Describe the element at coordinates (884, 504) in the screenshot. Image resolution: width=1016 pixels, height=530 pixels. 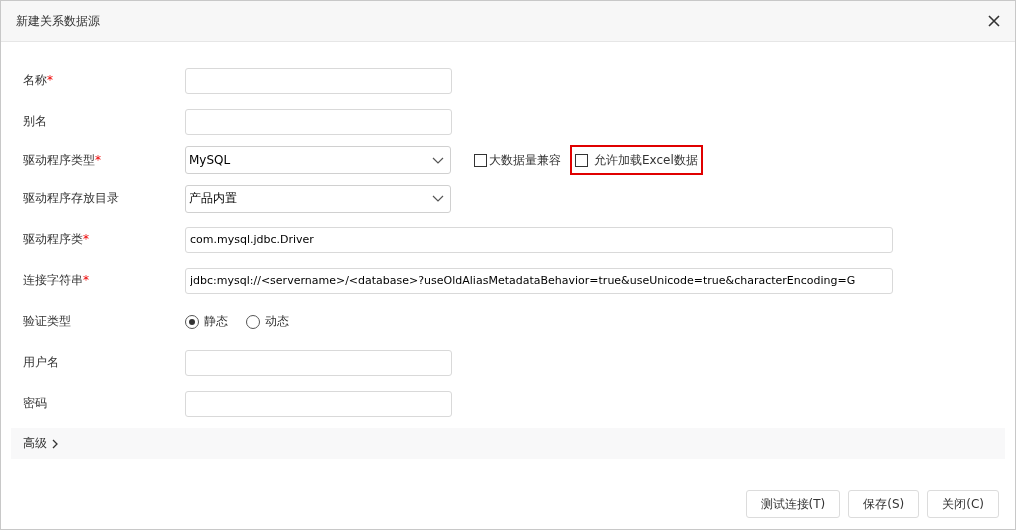
I see `dialog-button: 保存(S)` at that location.